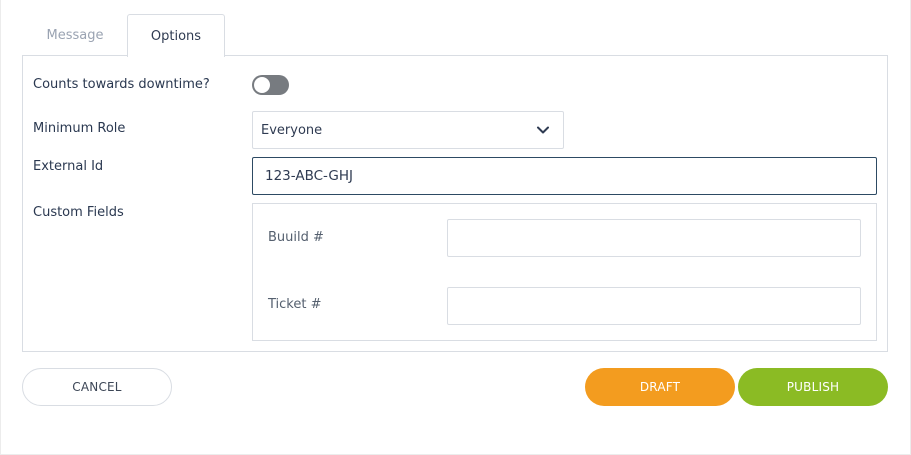 The width and height of the screenshot is (911, 455). I want to click on minimum-role-select: Everyone, so click(408, 130).